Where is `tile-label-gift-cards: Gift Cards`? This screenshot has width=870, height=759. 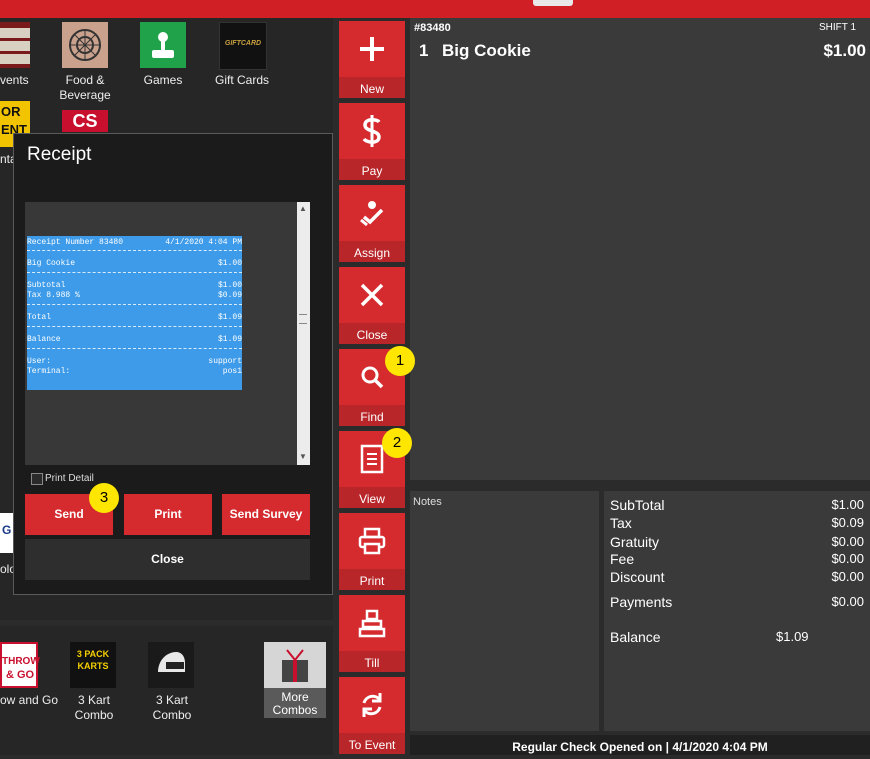 tile-label-gift-cards: Gift Cards is located at coordinates (241, 80).